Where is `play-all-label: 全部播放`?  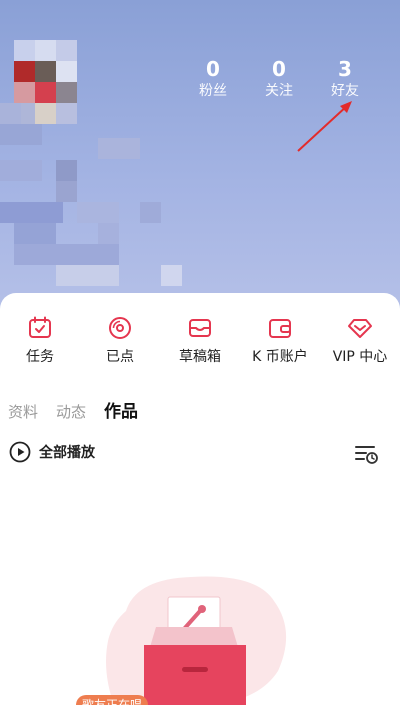
play-all-label: 全部播放 is located at coordinates (67, 453).